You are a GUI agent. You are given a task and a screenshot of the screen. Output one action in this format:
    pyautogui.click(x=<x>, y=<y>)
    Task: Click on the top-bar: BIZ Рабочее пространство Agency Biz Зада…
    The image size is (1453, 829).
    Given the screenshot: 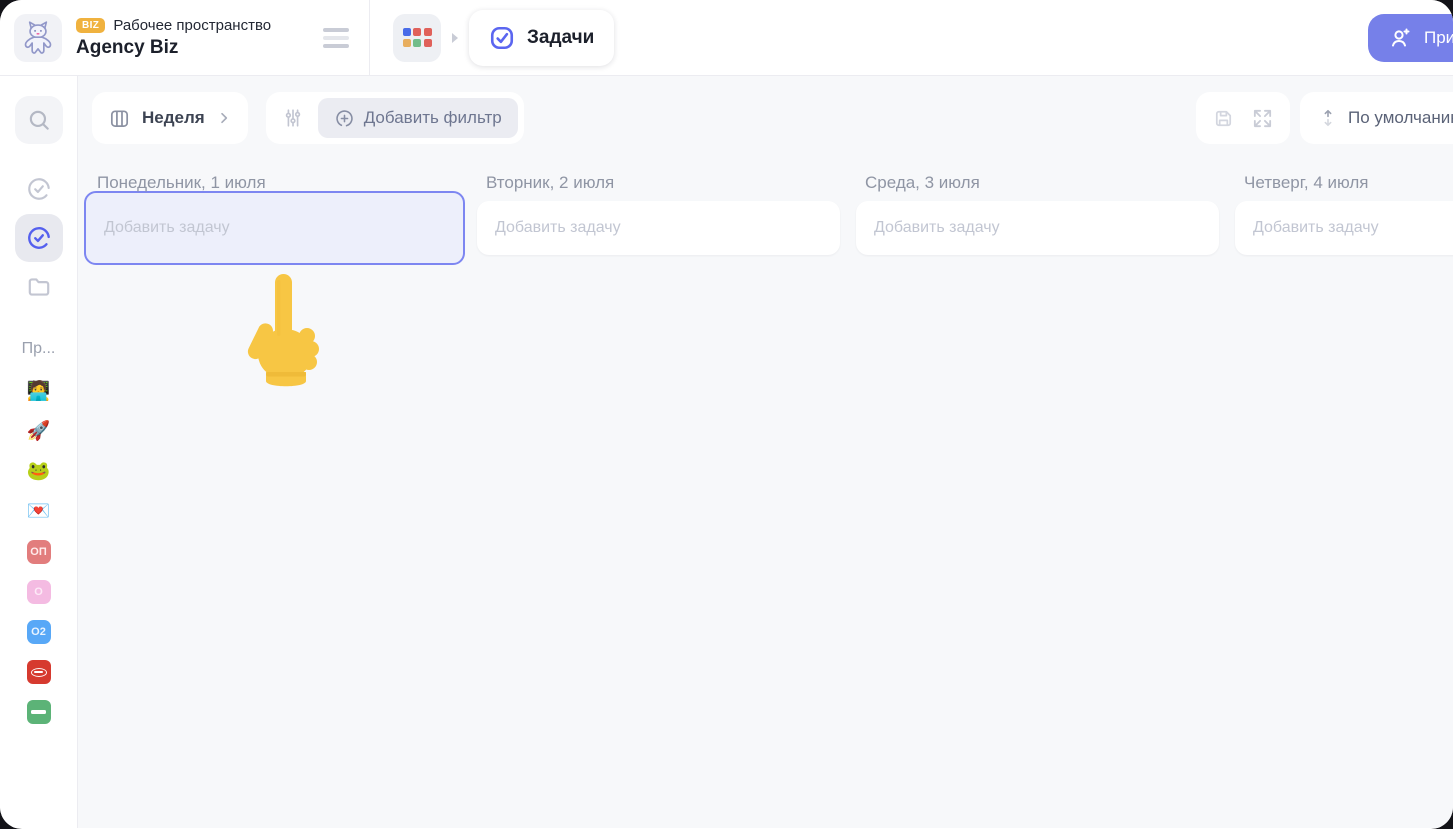 What is the action you would take?
    pyautogui.click(x=726, y=38)
    